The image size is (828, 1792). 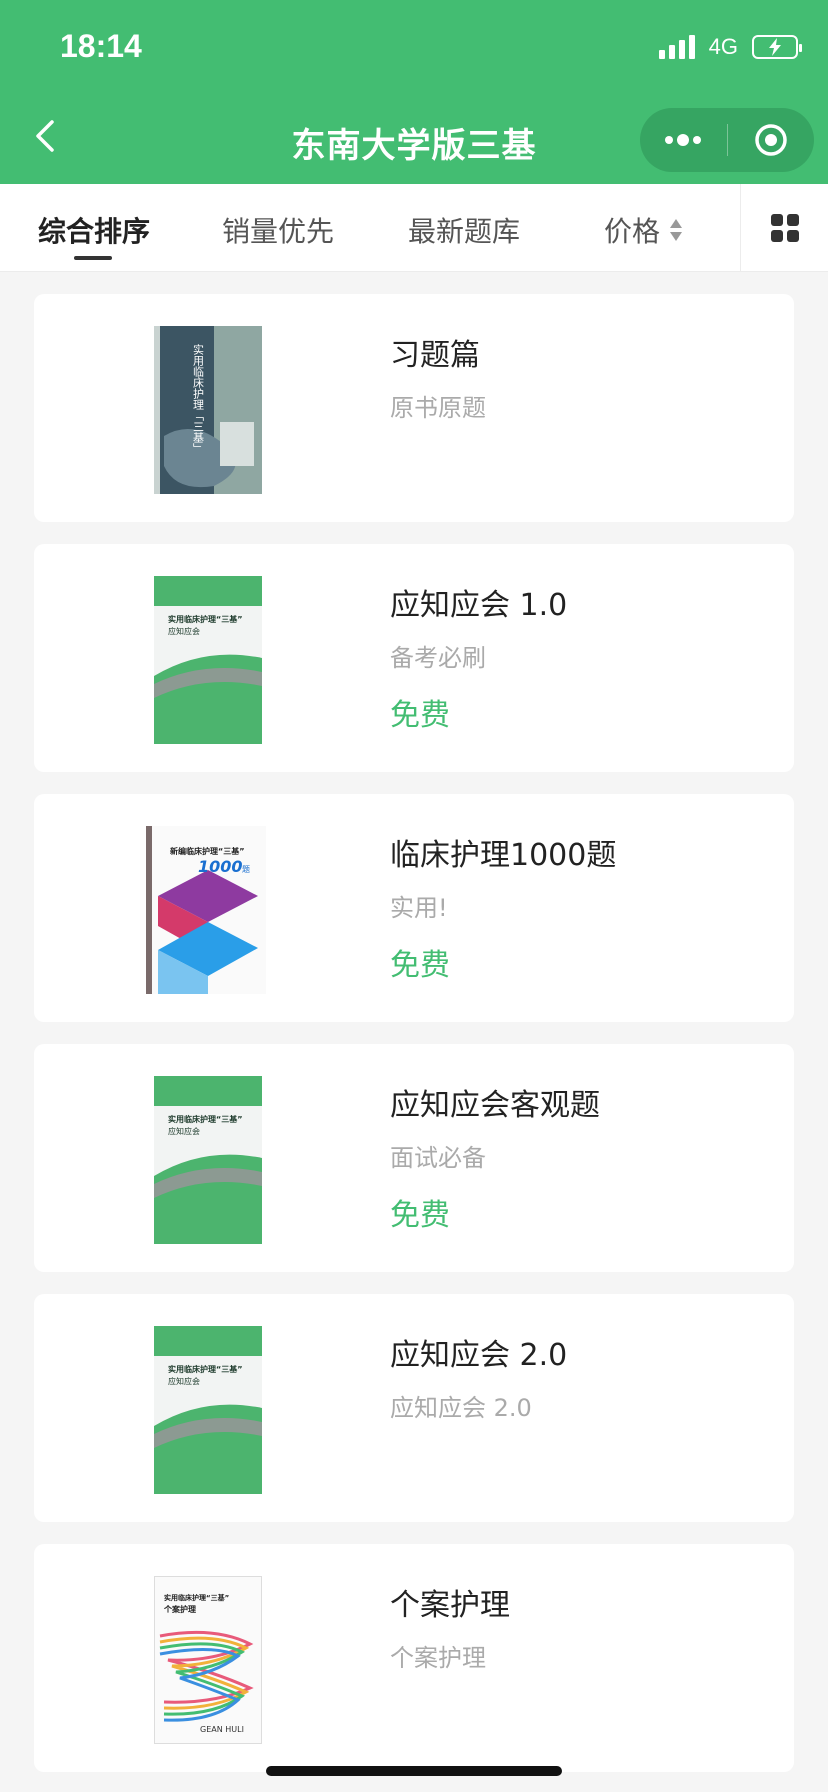 I want to click on list-item: 新编临床护理“三基” 1000 题 临床护理1000题 实用! 免费, so click(x=414, y=908).